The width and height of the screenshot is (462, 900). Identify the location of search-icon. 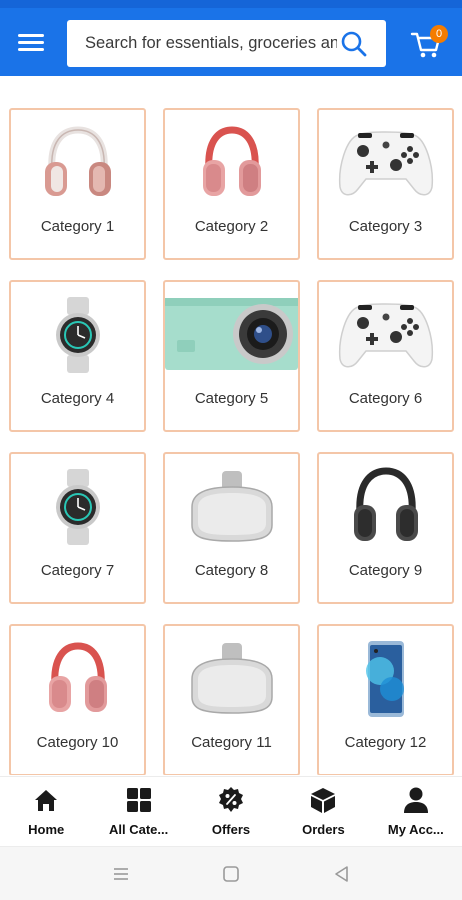
(354, 44).